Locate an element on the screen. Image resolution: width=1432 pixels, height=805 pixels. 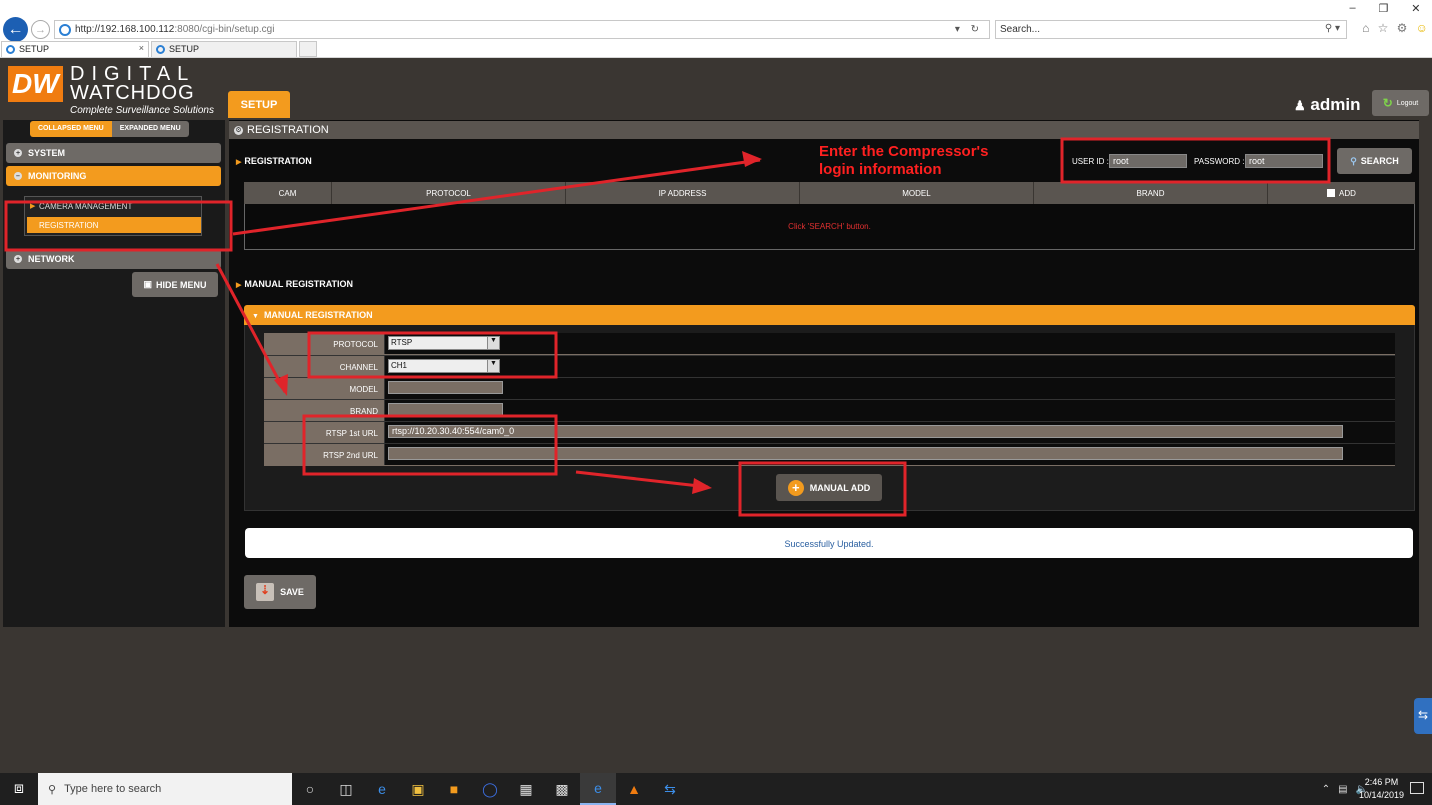
logo-name: DIGITAL WATCHDOG is located at coordinates (132, 83).